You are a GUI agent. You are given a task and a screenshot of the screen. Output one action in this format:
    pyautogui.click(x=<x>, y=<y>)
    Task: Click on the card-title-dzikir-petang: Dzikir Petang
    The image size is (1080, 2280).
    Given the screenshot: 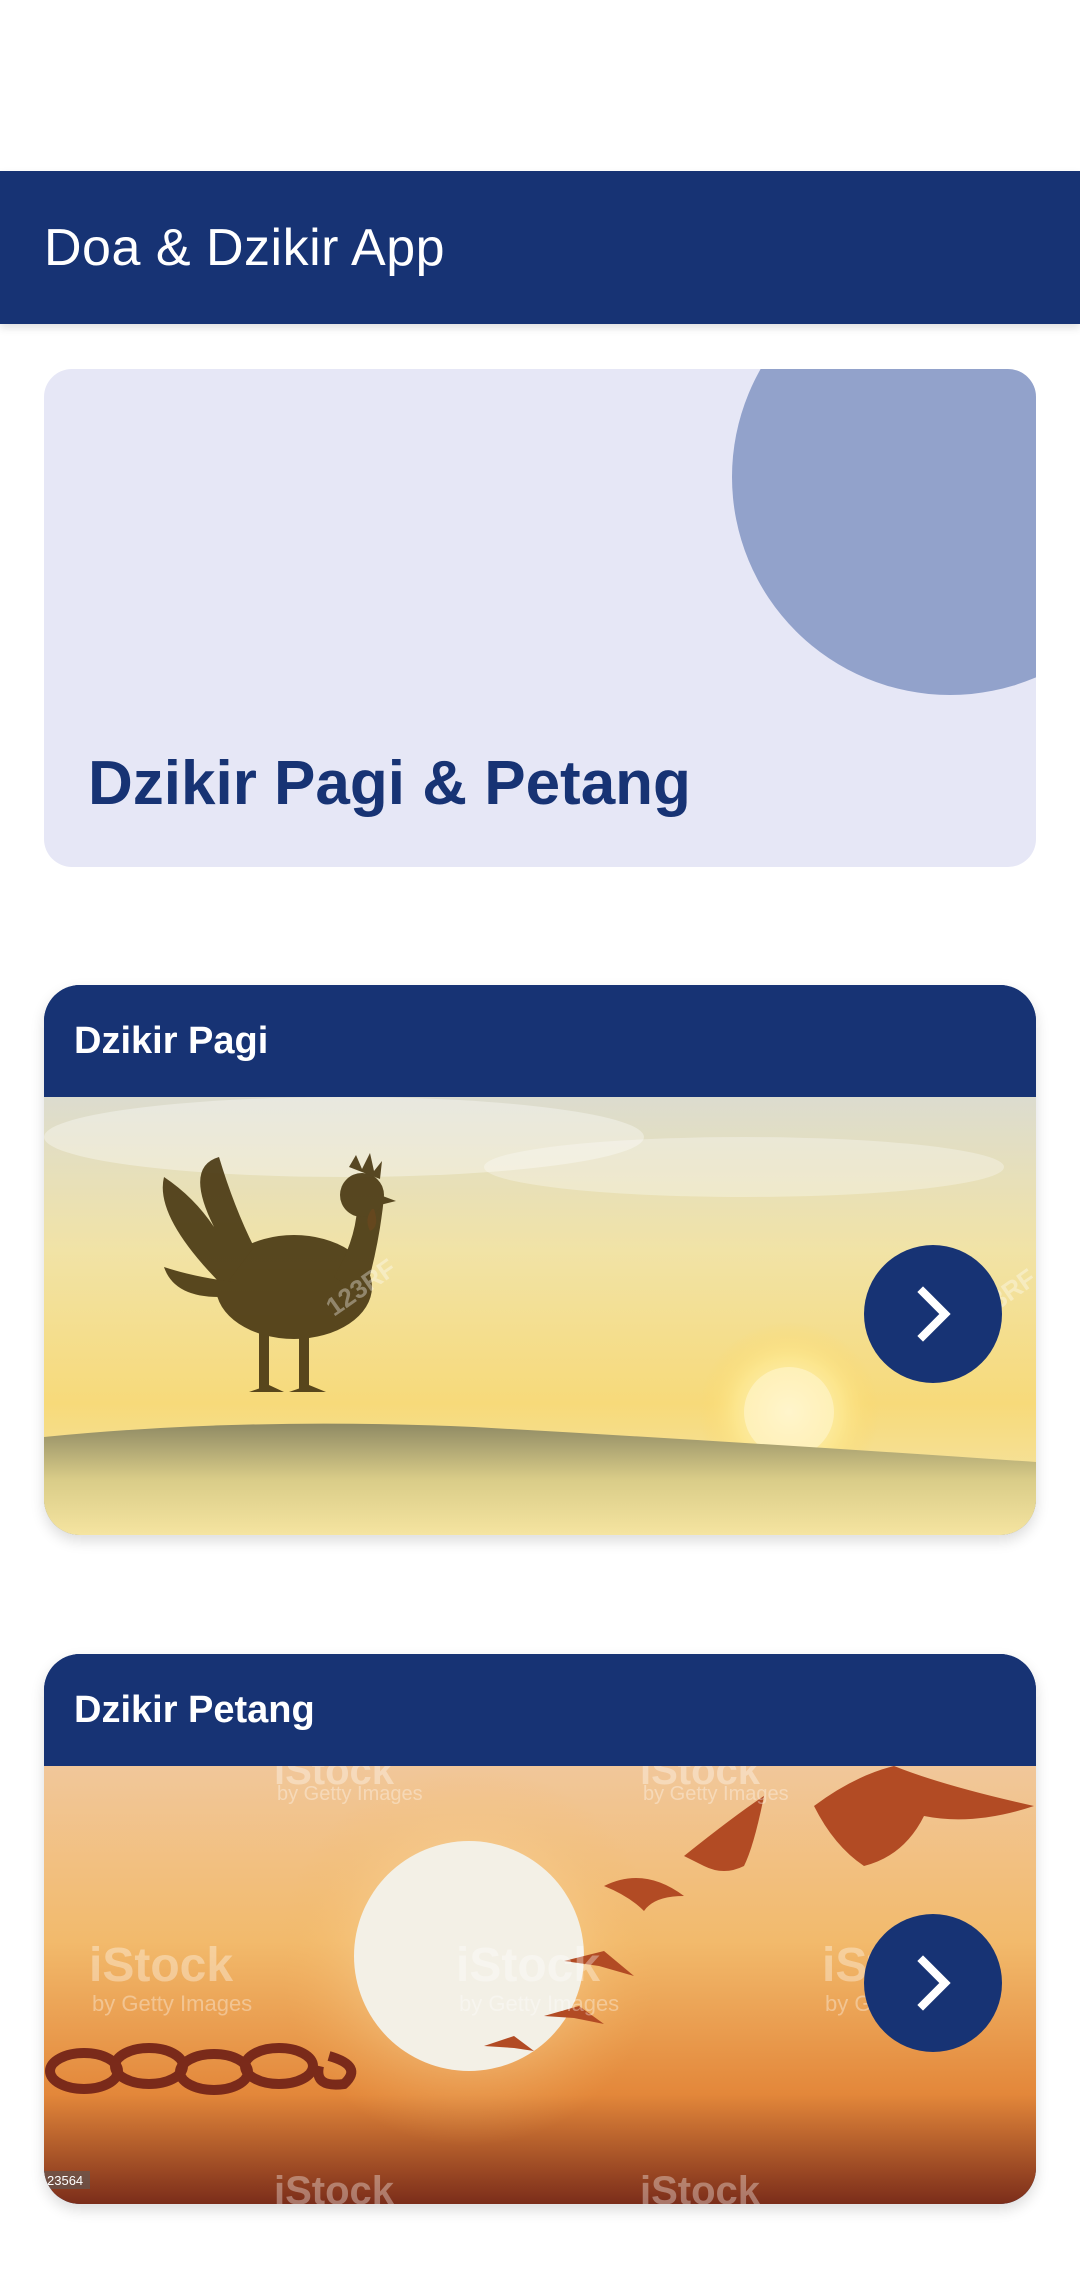 What is the action you would take?
    pyautogui.click(x=194, y=1709)
    